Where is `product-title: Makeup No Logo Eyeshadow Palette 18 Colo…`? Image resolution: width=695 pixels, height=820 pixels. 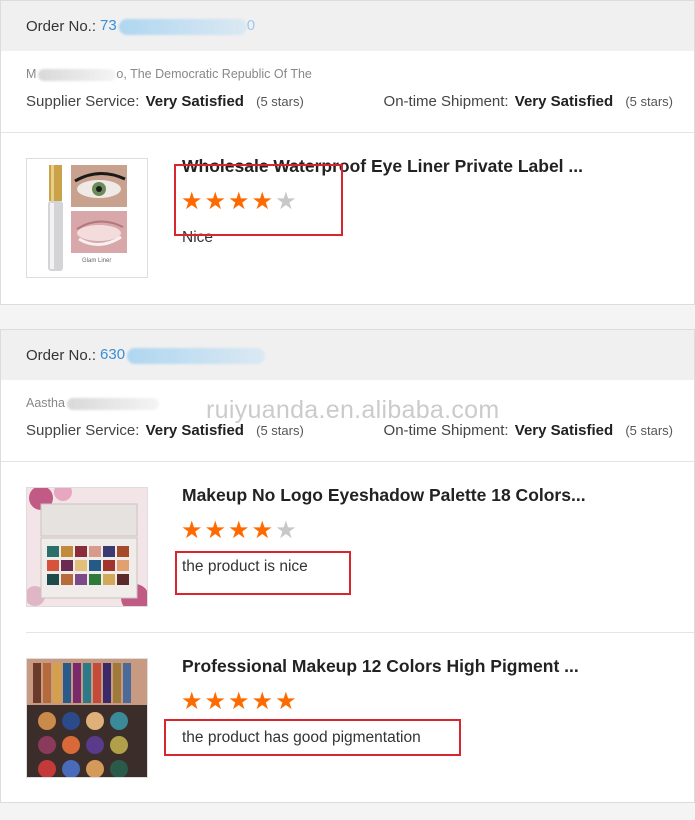 product-title: Makeup No Logo Eyeshadow Palette 18 Colo… is located at coordinates (384, 495).